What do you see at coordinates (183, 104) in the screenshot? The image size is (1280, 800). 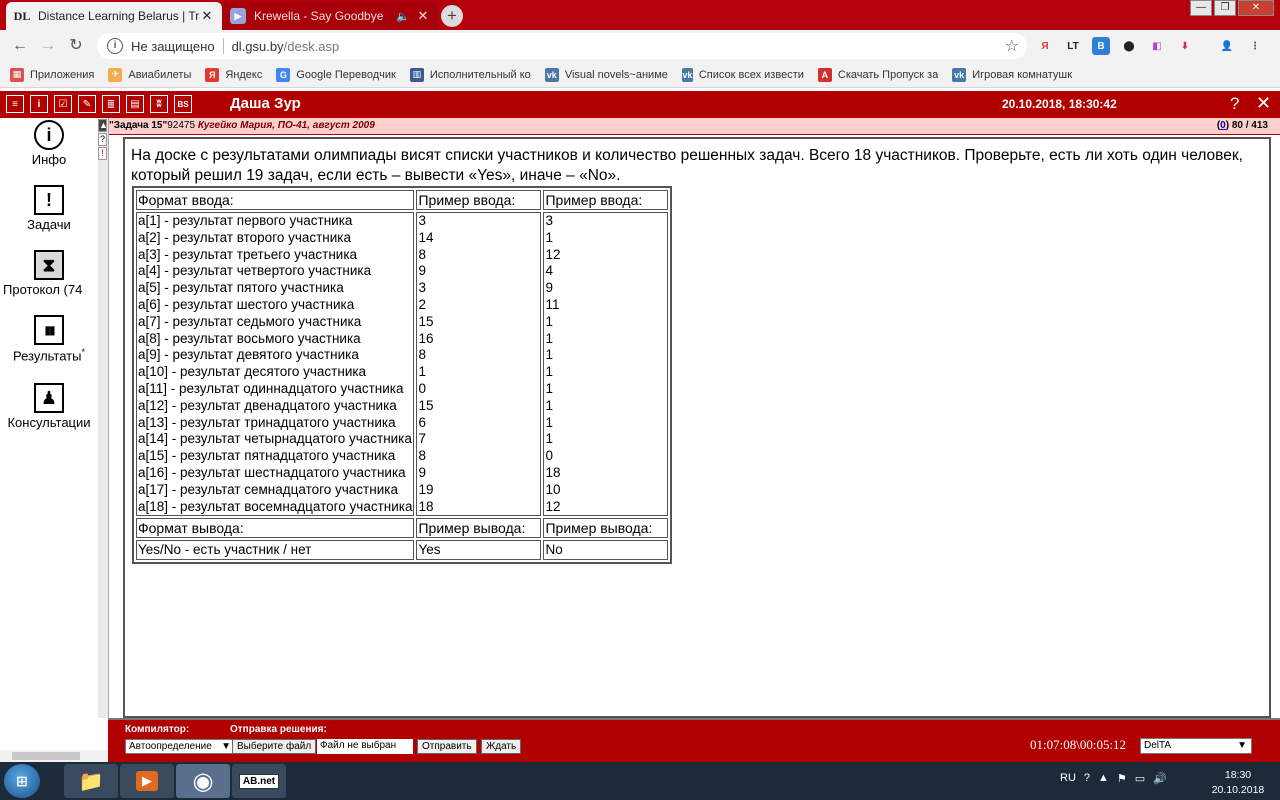 I see `bs-icon: BS` at bounding box center [183, 104].